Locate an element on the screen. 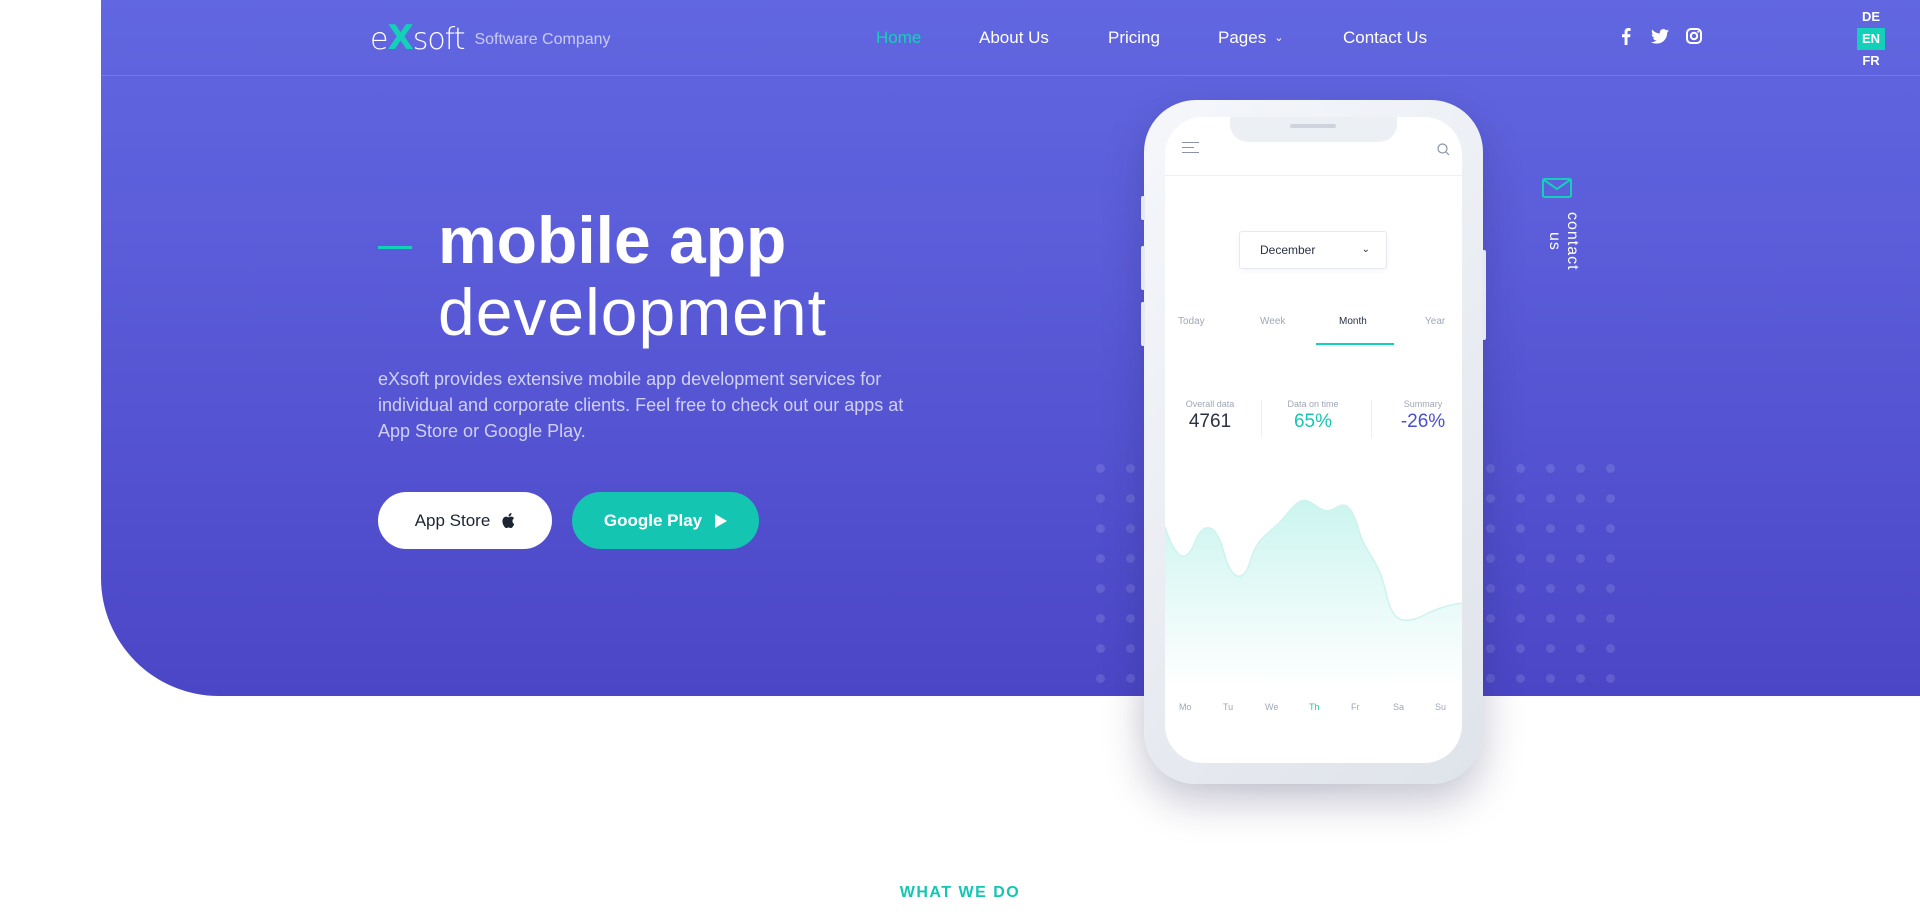 The width and height of the screenshot is (1920, 919). instagram-icon is located at coordinates (1694, 36).